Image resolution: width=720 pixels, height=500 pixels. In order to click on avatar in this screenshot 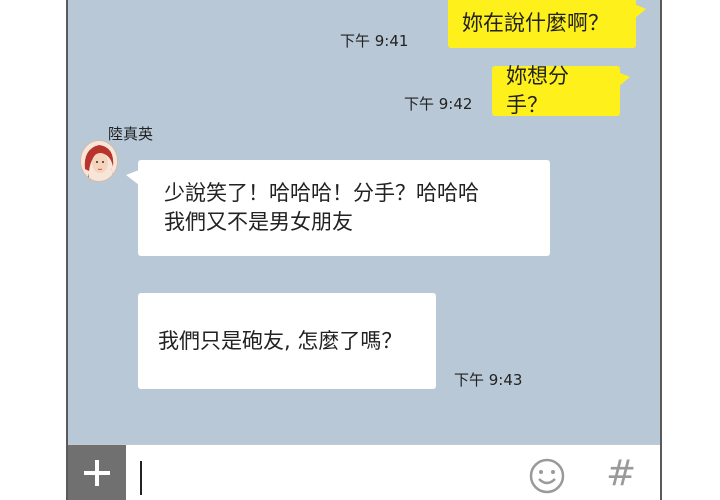, I will do `click(99, 161)`.